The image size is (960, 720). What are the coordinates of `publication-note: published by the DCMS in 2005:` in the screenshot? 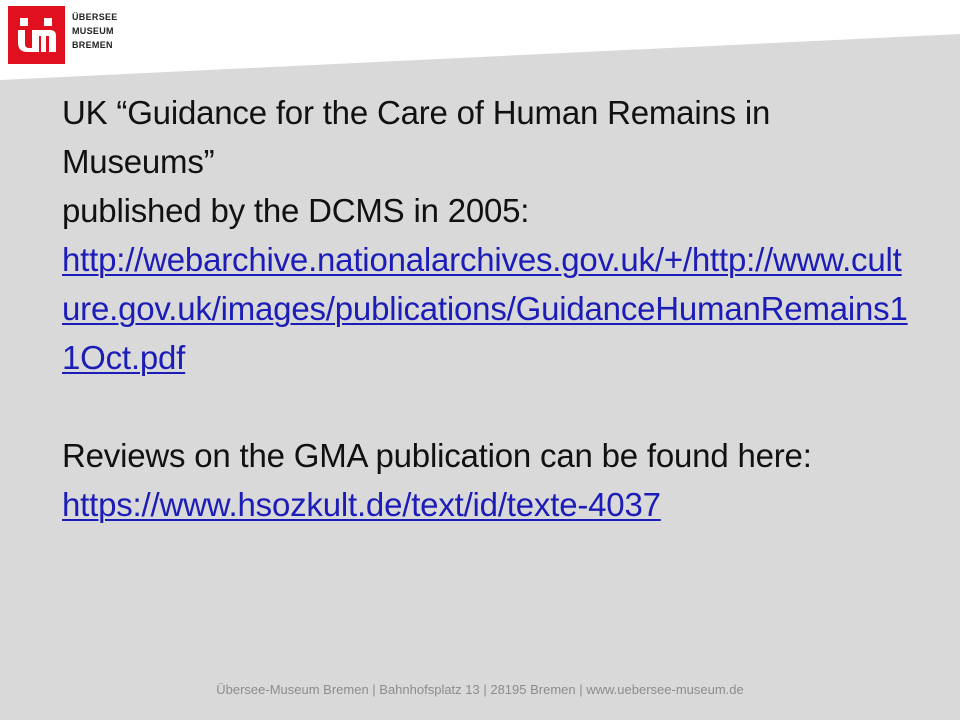 It's located at (296, 210).